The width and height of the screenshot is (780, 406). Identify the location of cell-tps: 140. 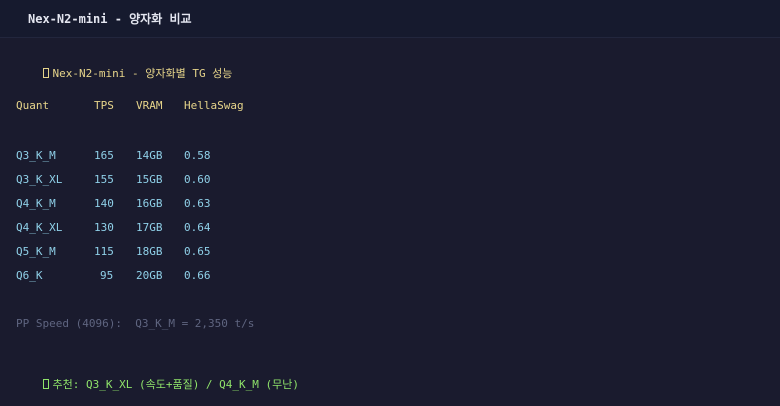
(104, 203).